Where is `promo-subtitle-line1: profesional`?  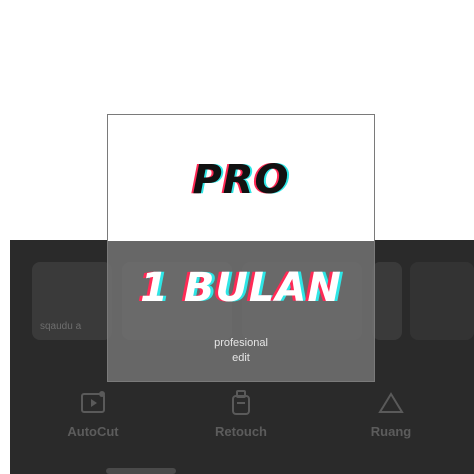 promo-subtitle-line1: profesional is located at coordinates (241, 343).